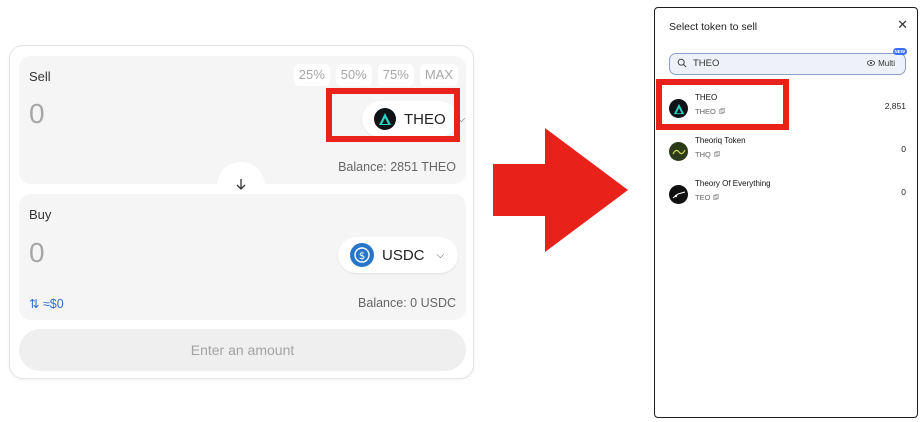 This screenshot has width=922, height=422. Describe the element at coordinates (720, 140) in the screenshot. I see `token-name: Theoriq Token` at that location.